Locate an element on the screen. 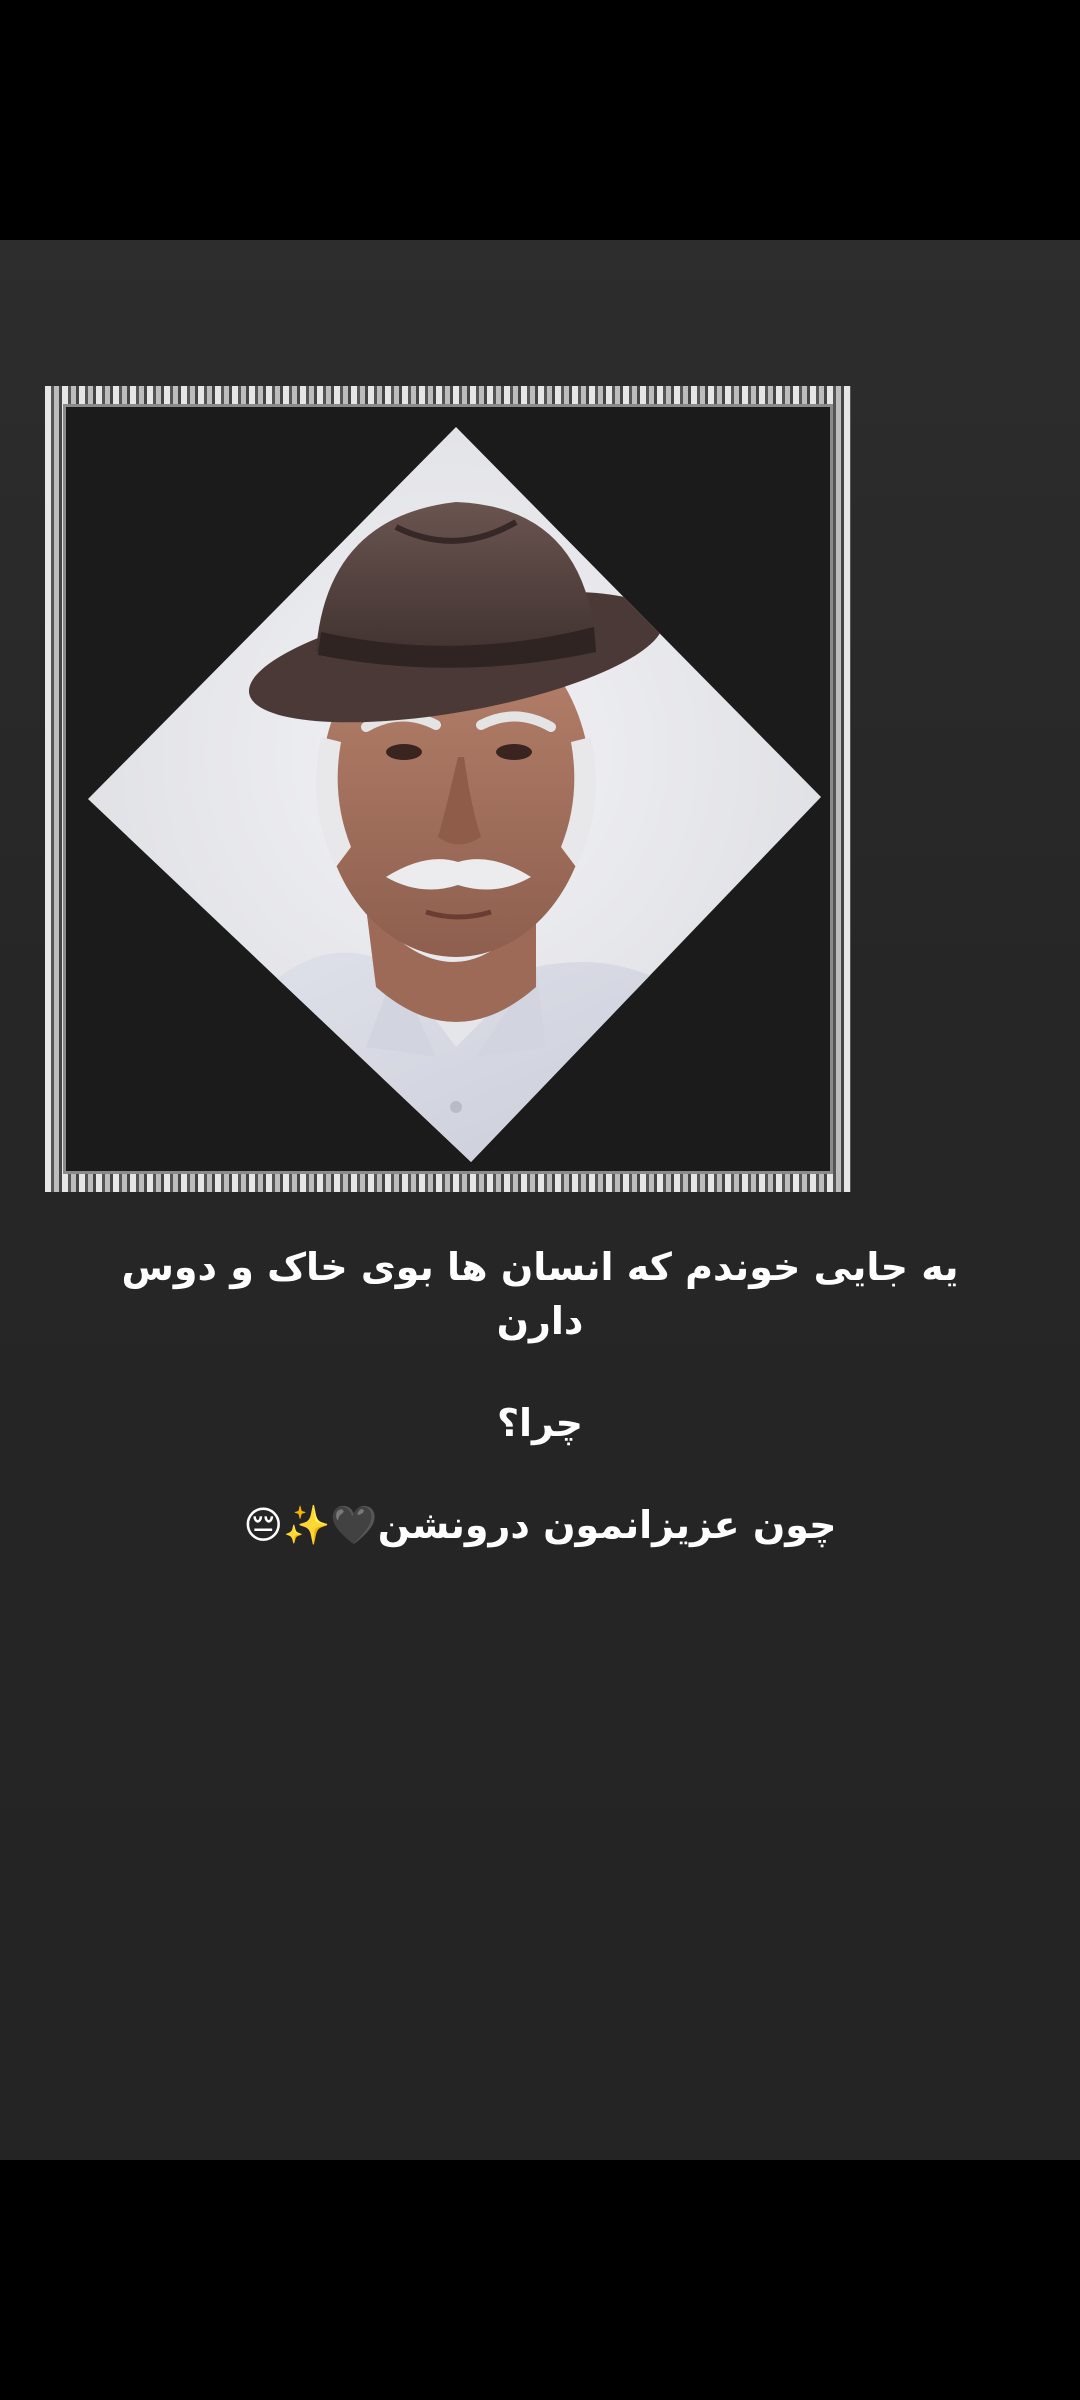 Image resolution: width=1080 pixels, height=2400 pixels. bottom-black-bar is located at coordinates (540, 2280).